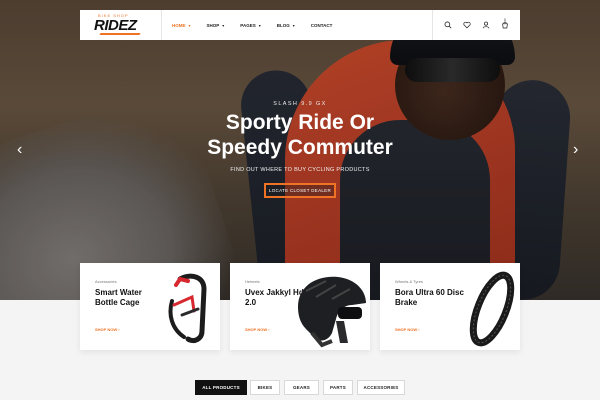 The height and width of the screenshot is (400, 600). I want to click on logo-text: RIDEZ, so click(115, 25).